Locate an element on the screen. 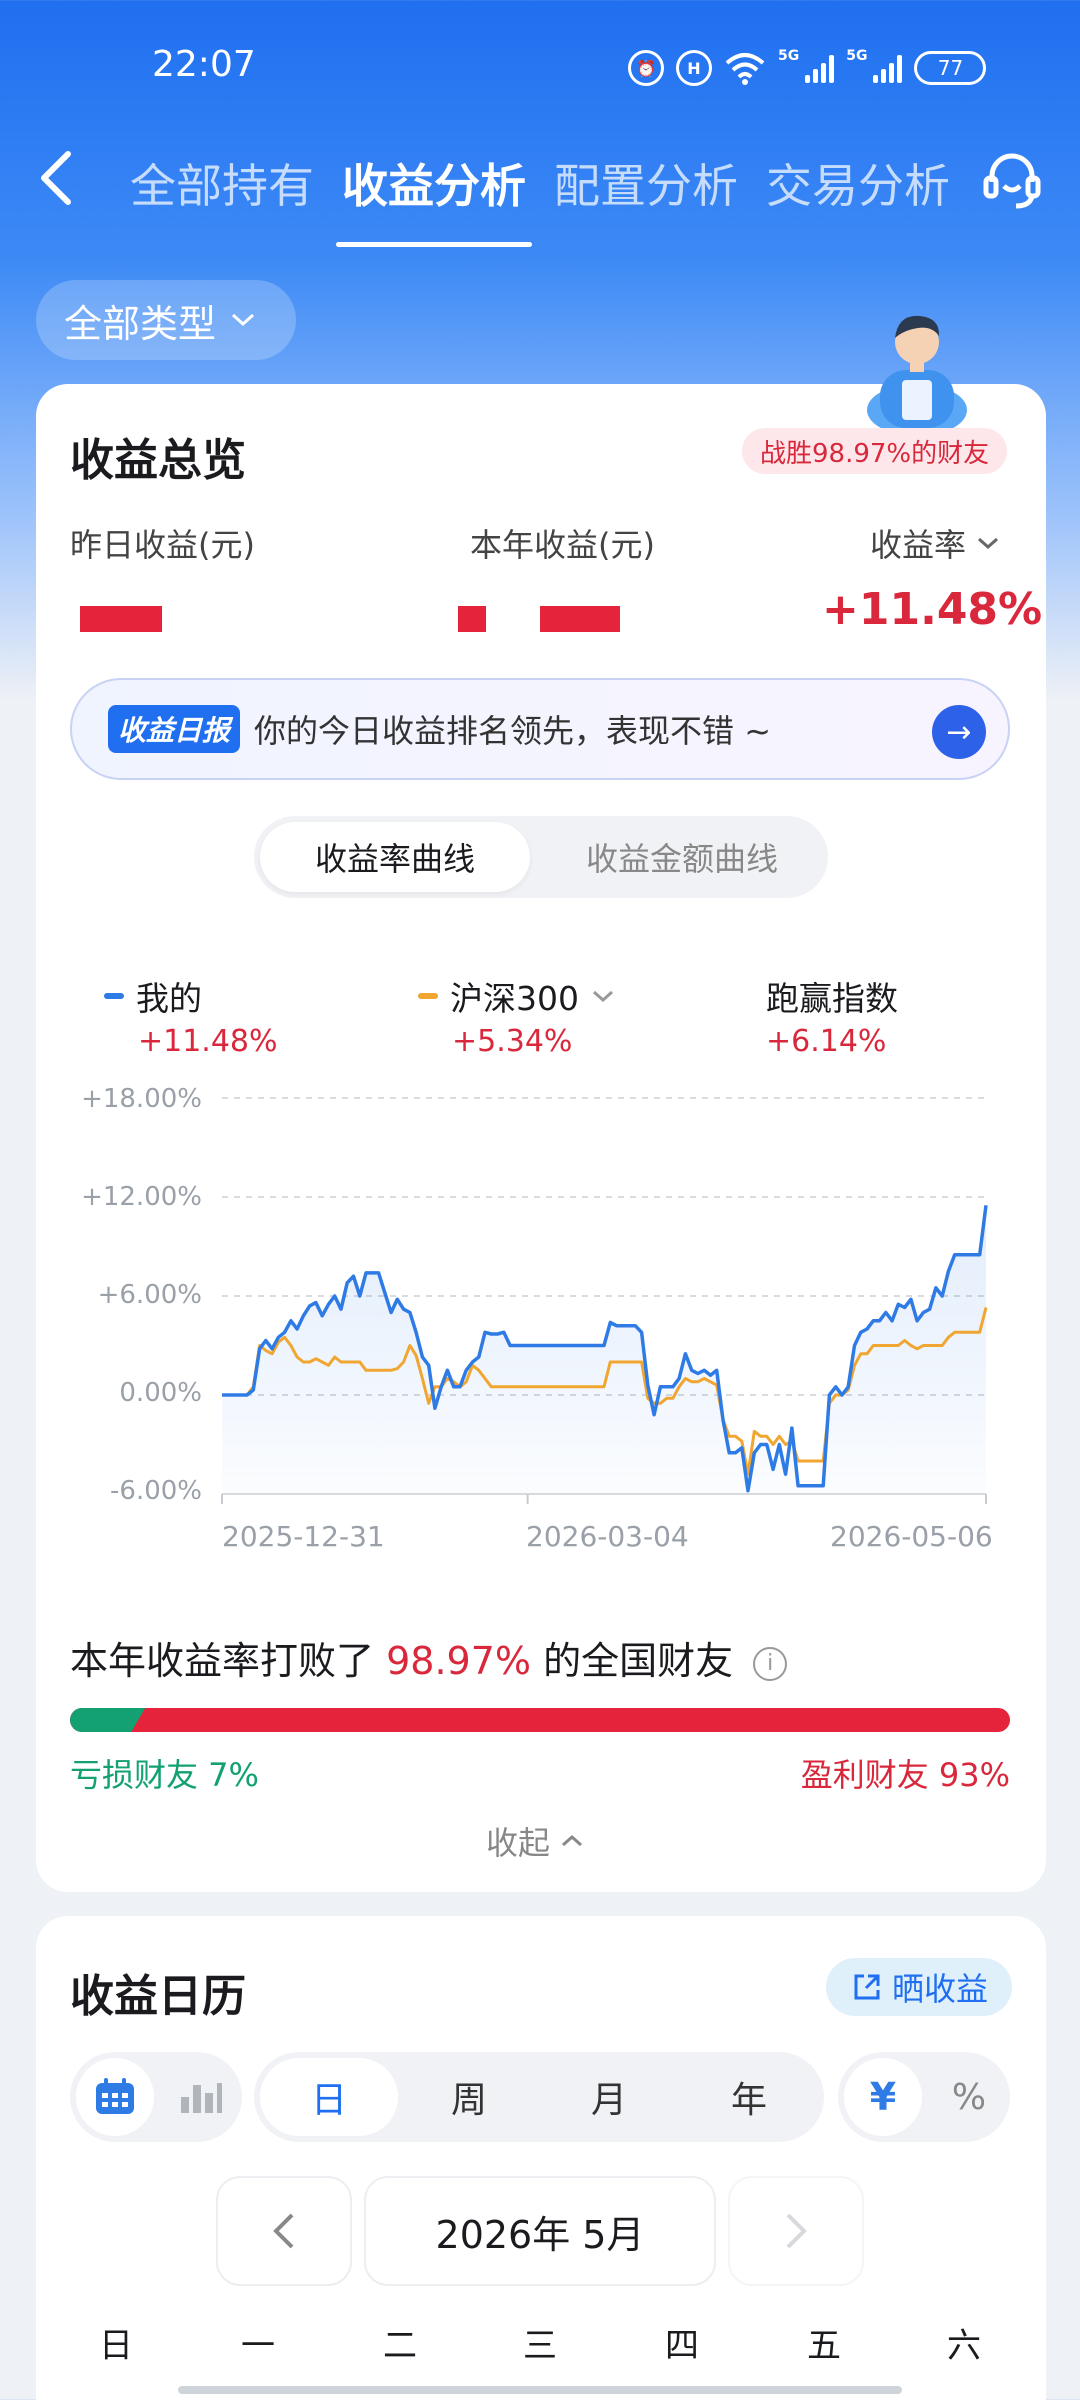  beat-prefix: 本年收益率打败了 is located at coordinates (222, 1661).